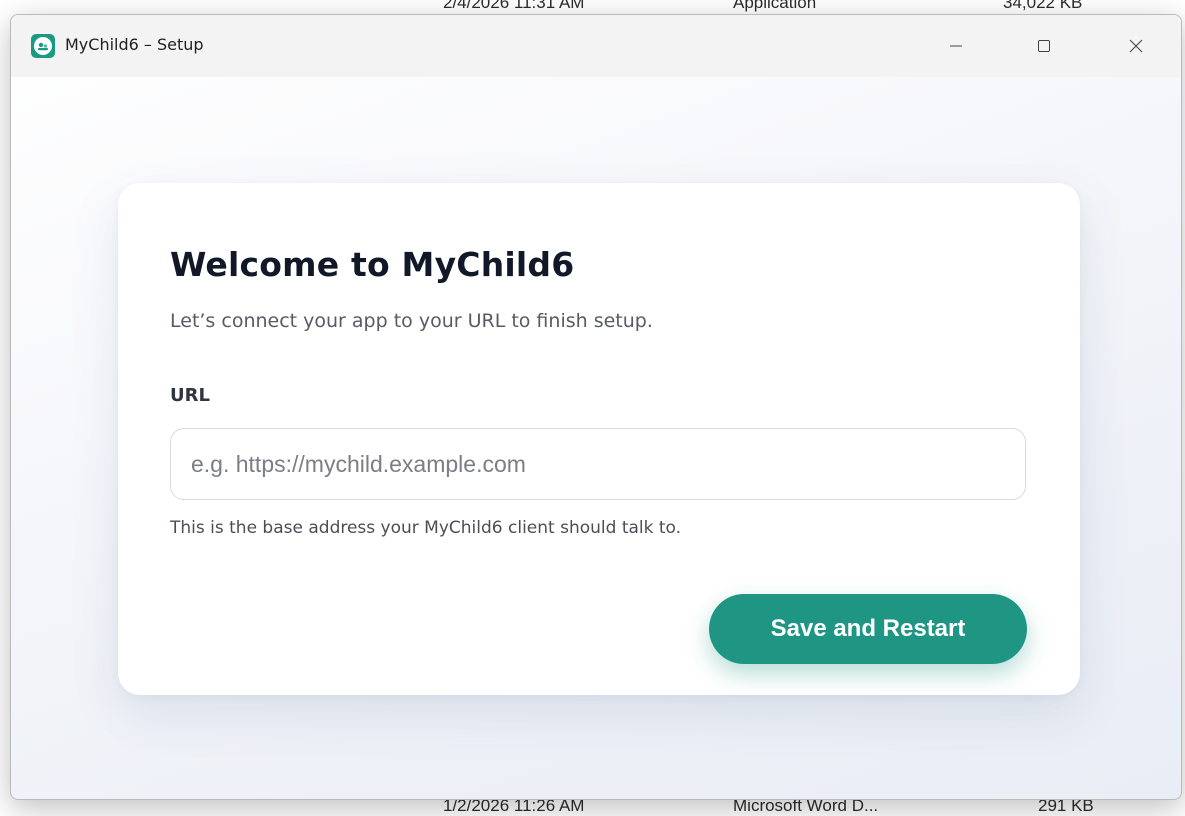 This screenshot has height=816, width=1185. Describe the element at coordinates (372, 264) in the screenshot. I see `page-title: Welcome to MyChild6` at that location.